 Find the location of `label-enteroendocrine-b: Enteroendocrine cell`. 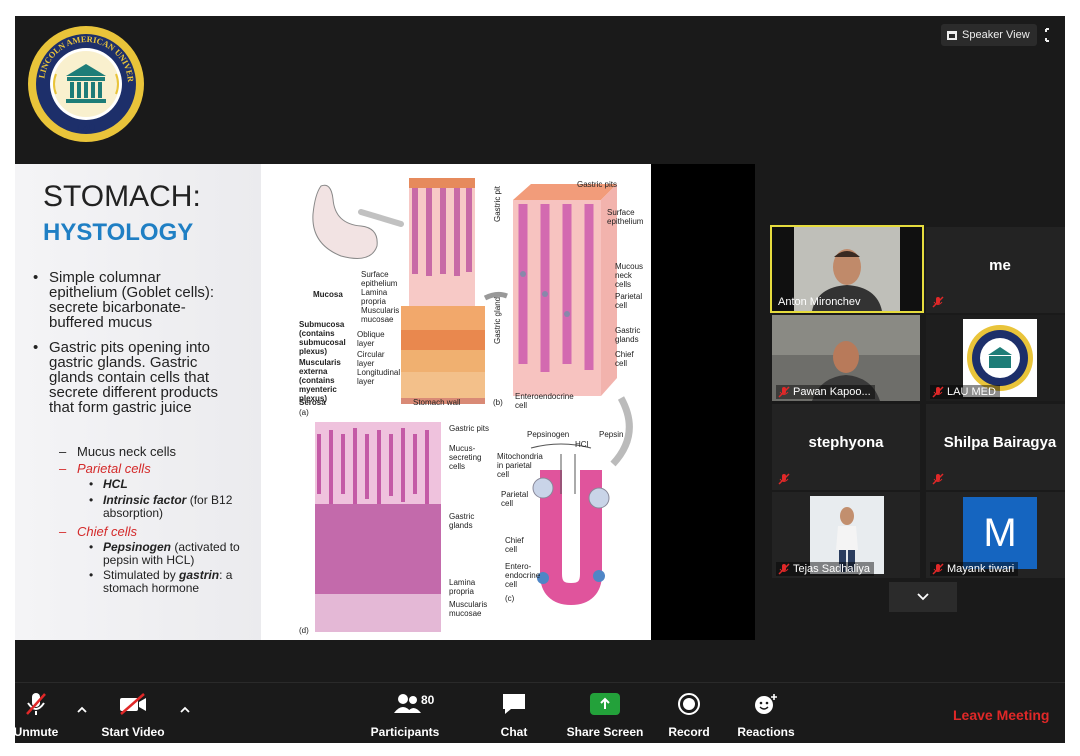

label-enteroendocrine-b: Enteroendocrine cell is located at coordinates (544, 401).